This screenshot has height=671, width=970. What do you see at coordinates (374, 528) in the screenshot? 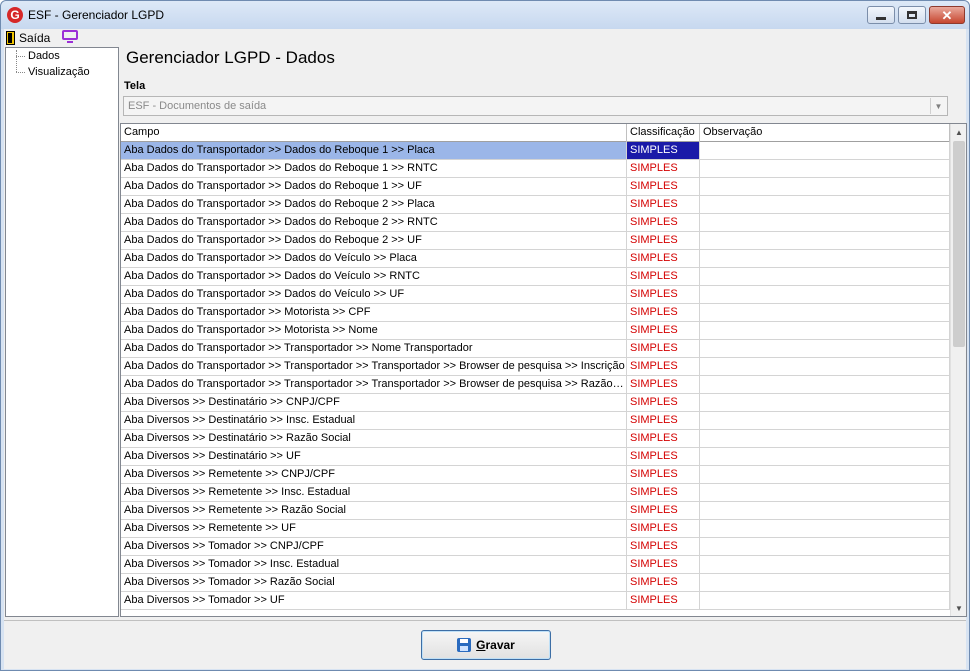
I see `cell-campo: Aba Diversos >> Remetente >> UF` at bounding box center [374, 528].